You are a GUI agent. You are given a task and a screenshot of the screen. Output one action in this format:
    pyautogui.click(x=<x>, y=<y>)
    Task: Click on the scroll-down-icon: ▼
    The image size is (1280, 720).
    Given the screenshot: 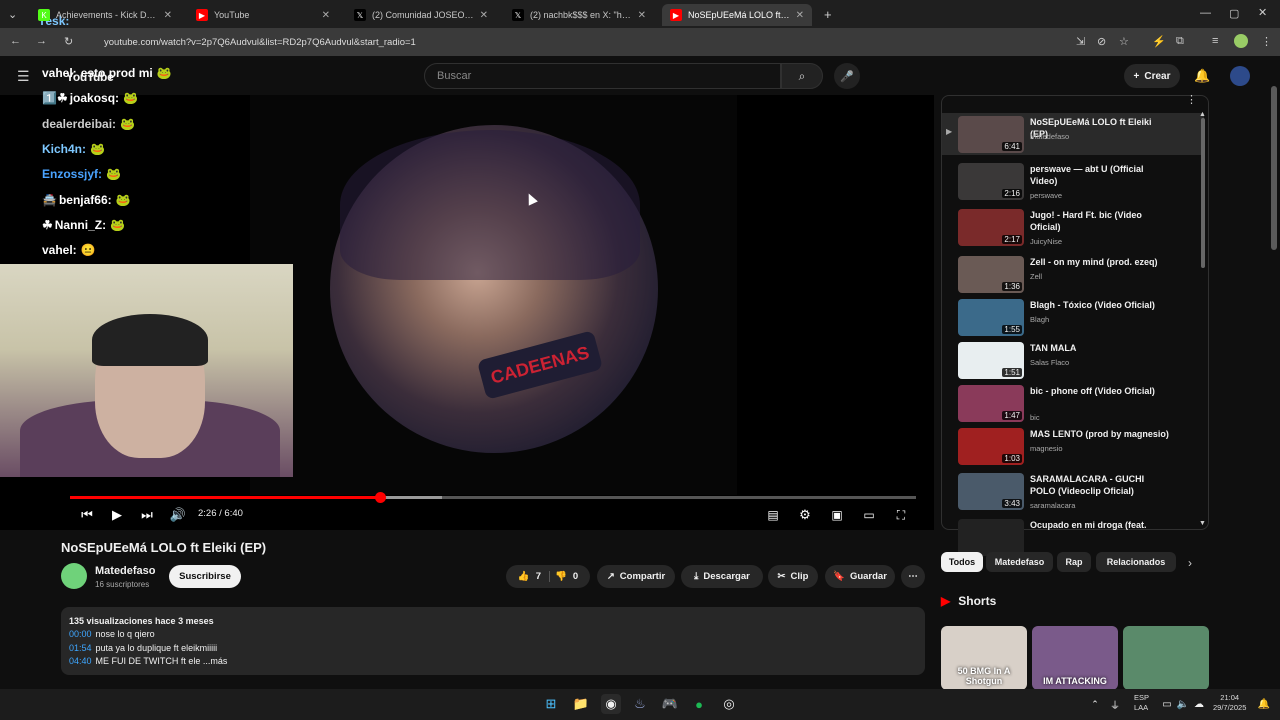 What is the action you would take?
    pyautogui.click(x=1202, y=523)
    